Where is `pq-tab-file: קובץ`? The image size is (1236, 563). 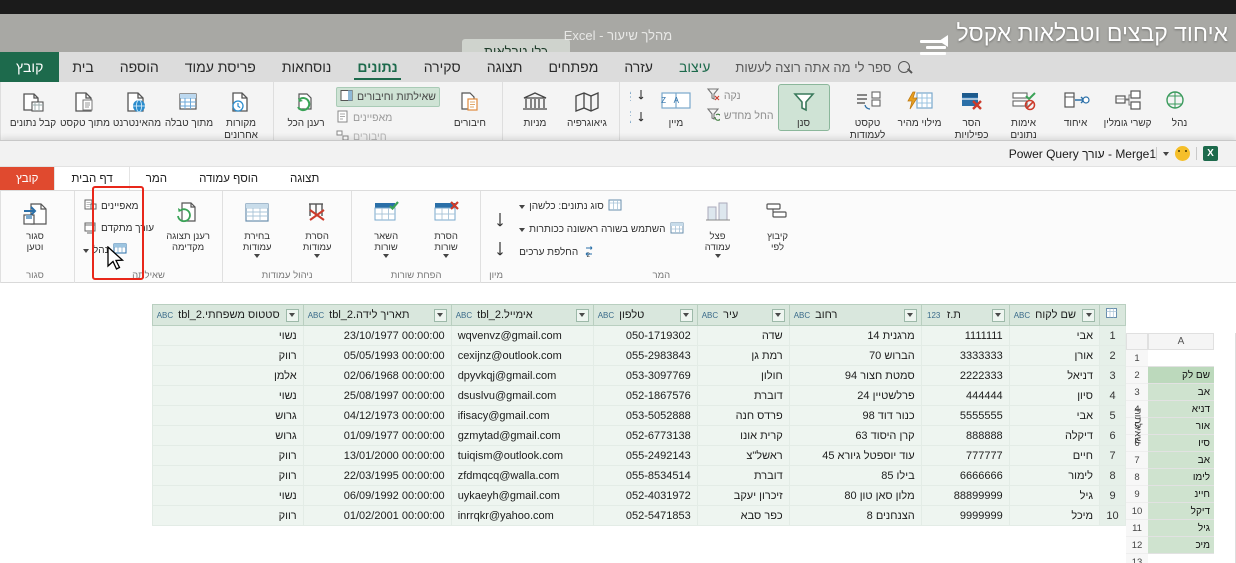 pq-tab-file: קובץ is located at coordinates (27, 178).